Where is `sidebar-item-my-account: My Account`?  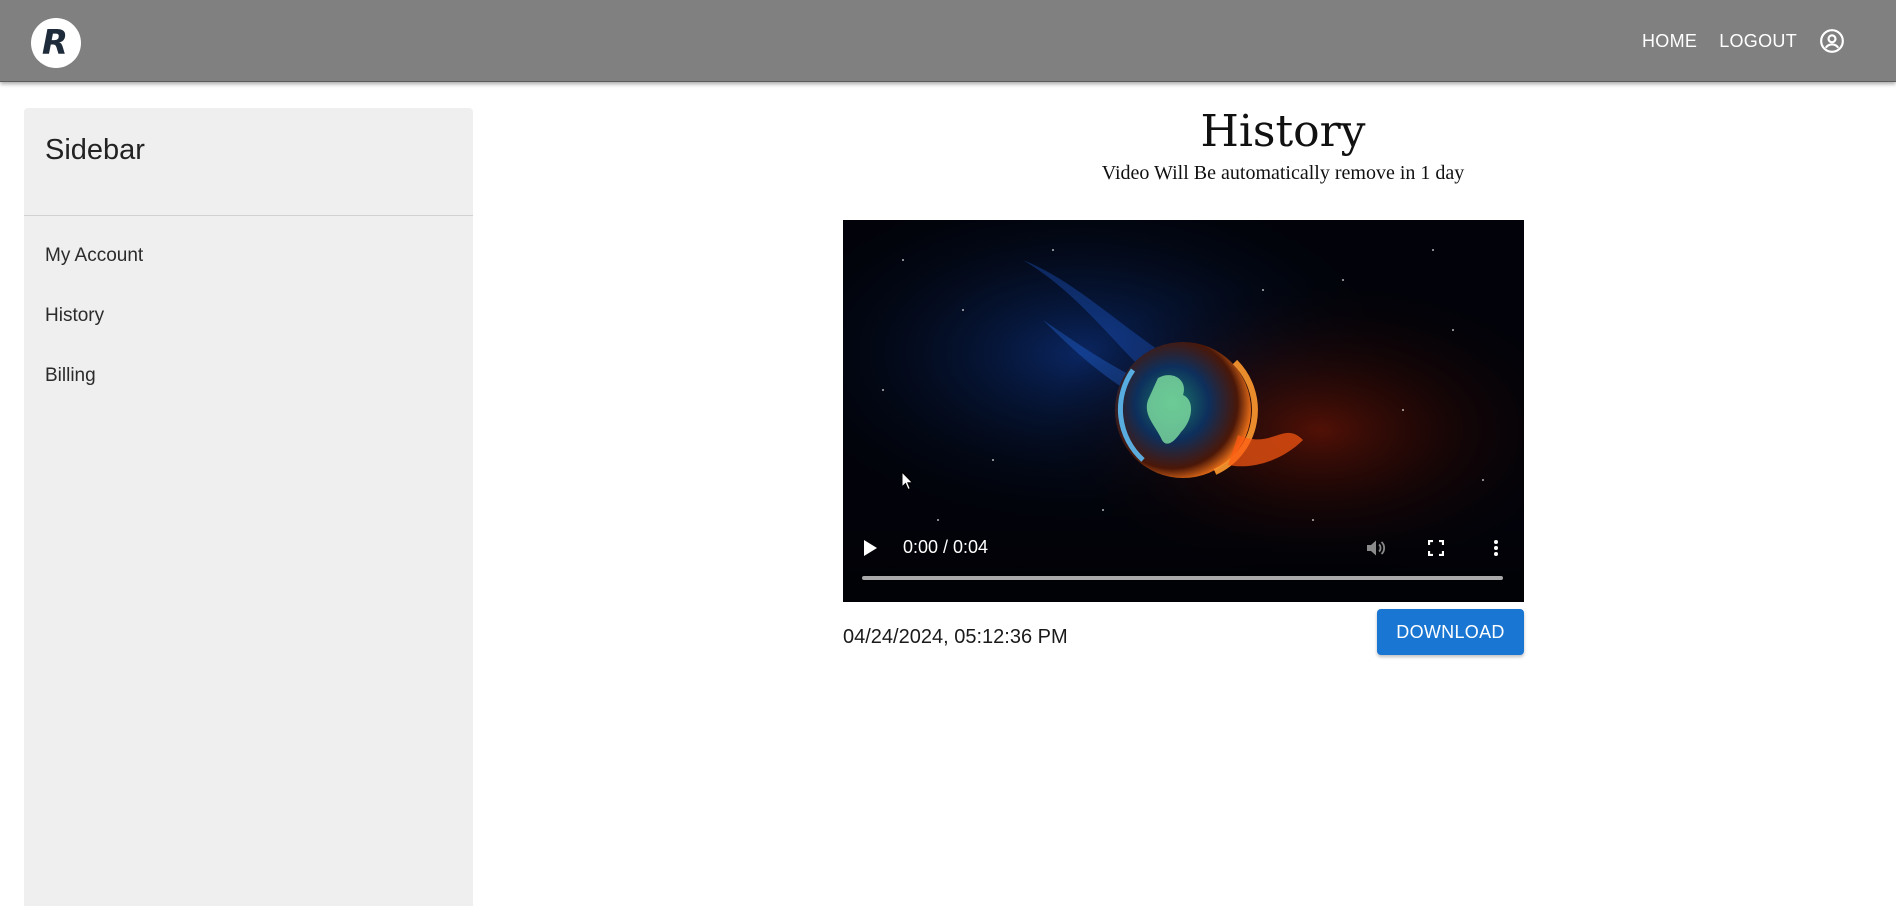
sidebar-item-my-account: My Account is located at coordinates (248, 256).